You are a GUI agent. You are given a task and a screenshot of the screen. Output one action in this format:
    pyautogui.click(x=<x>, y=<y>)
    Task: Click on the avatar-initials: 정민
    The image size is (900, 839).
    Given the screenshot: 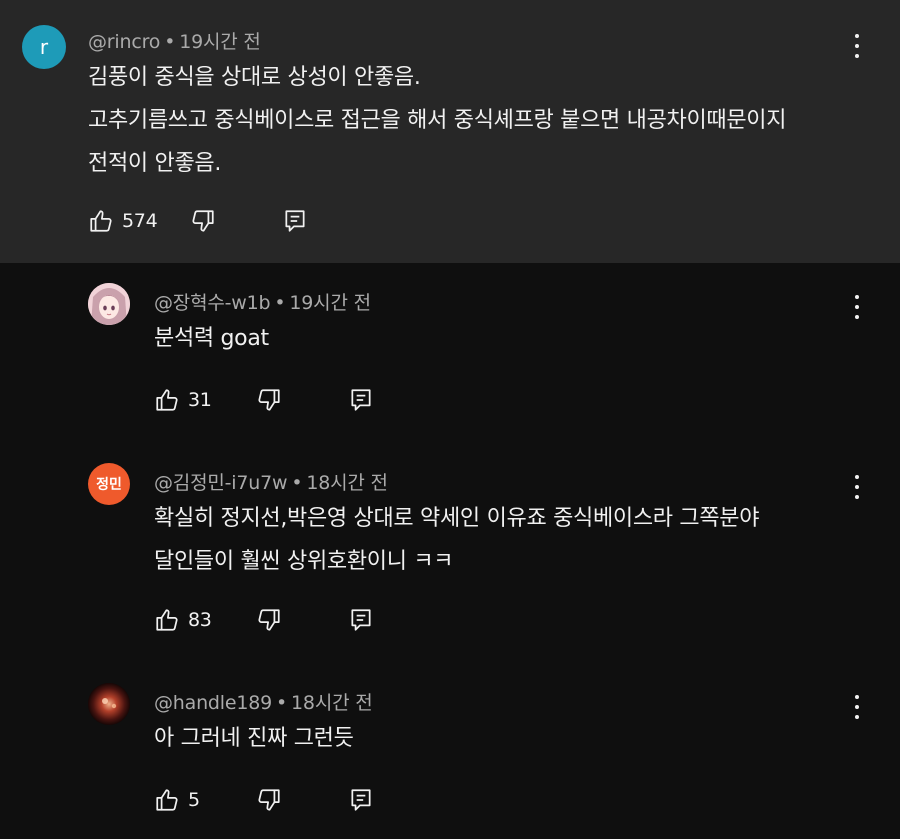 What is the action you would take?
    pyautogui.click(x=109, y=485)
    